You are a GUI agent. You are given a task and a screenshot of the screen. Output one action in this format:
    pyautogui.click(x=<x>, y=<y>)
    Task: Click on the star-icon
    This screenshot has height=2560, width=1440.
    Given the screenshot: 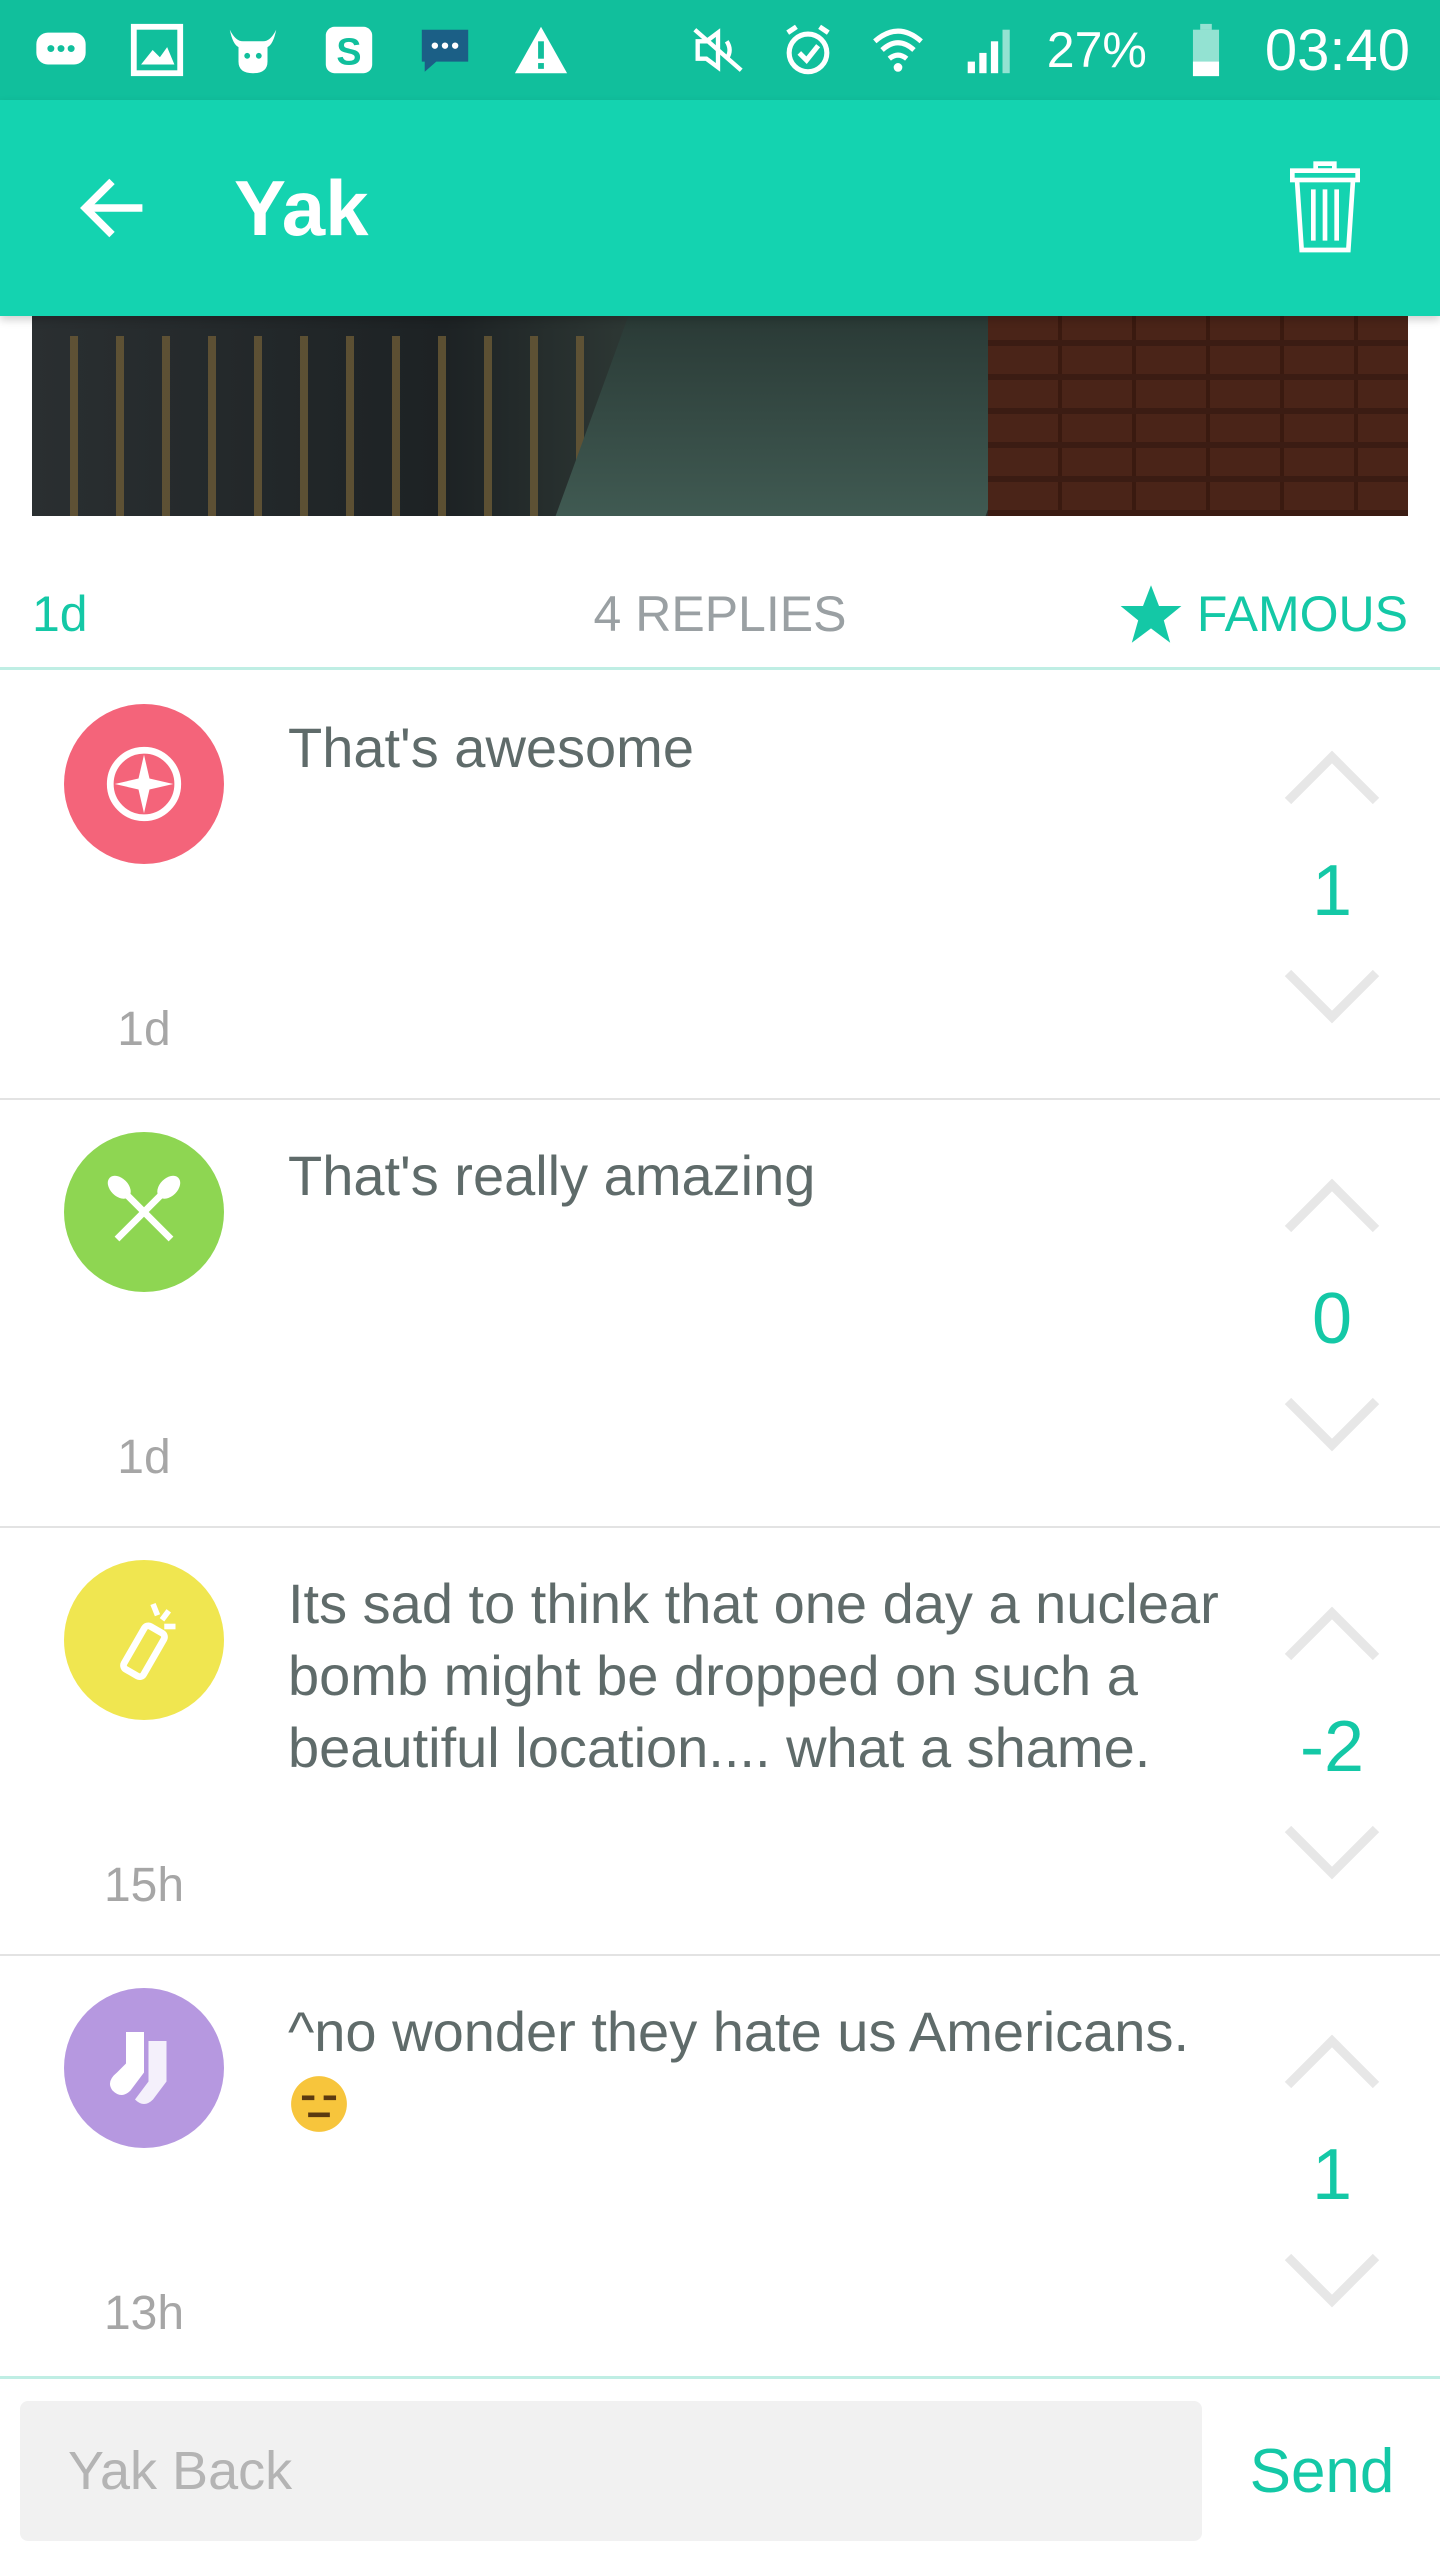 What is the action you would take?
    pyautogui.click(x=1151, y=613)
    